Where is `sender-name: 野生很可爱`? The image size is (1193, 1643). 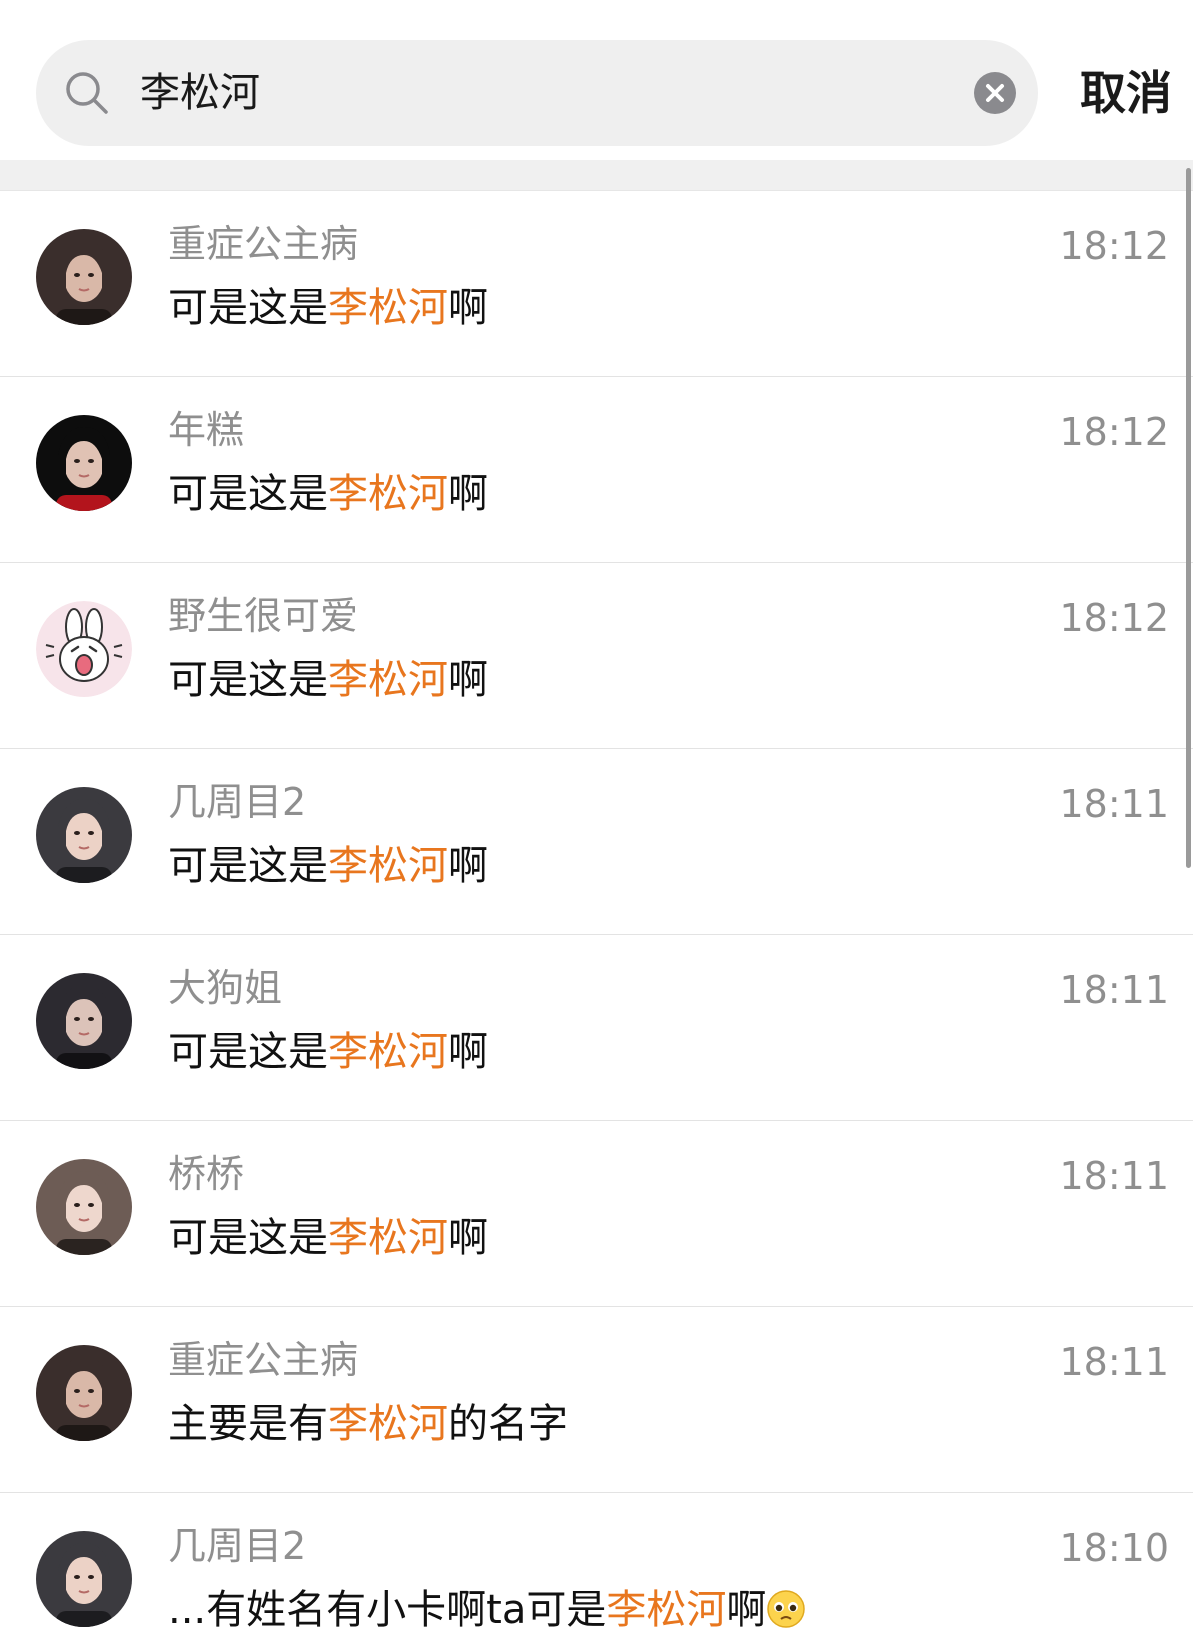
sender-name: 野生很可爱 is located at coordinates (263, 616).